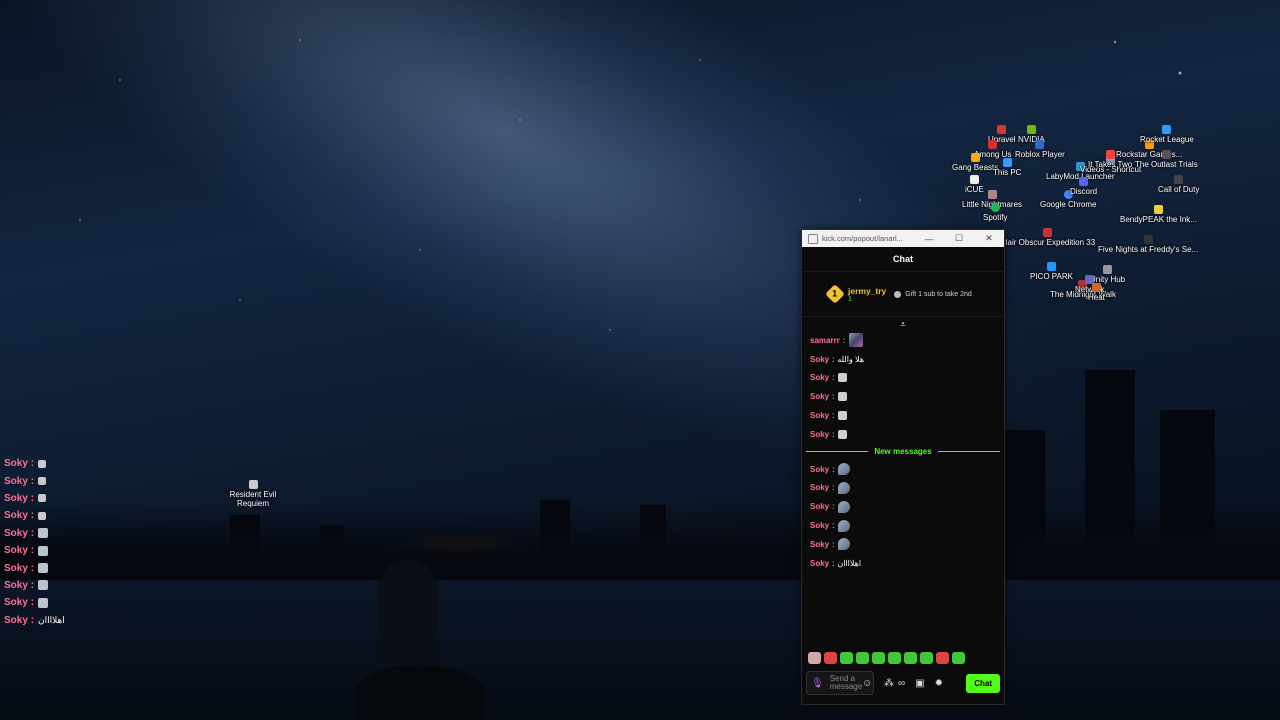 The height and width of the screenshot is (720, 1280). I want to click on chat-message: samarrr:, so click(903, 340).